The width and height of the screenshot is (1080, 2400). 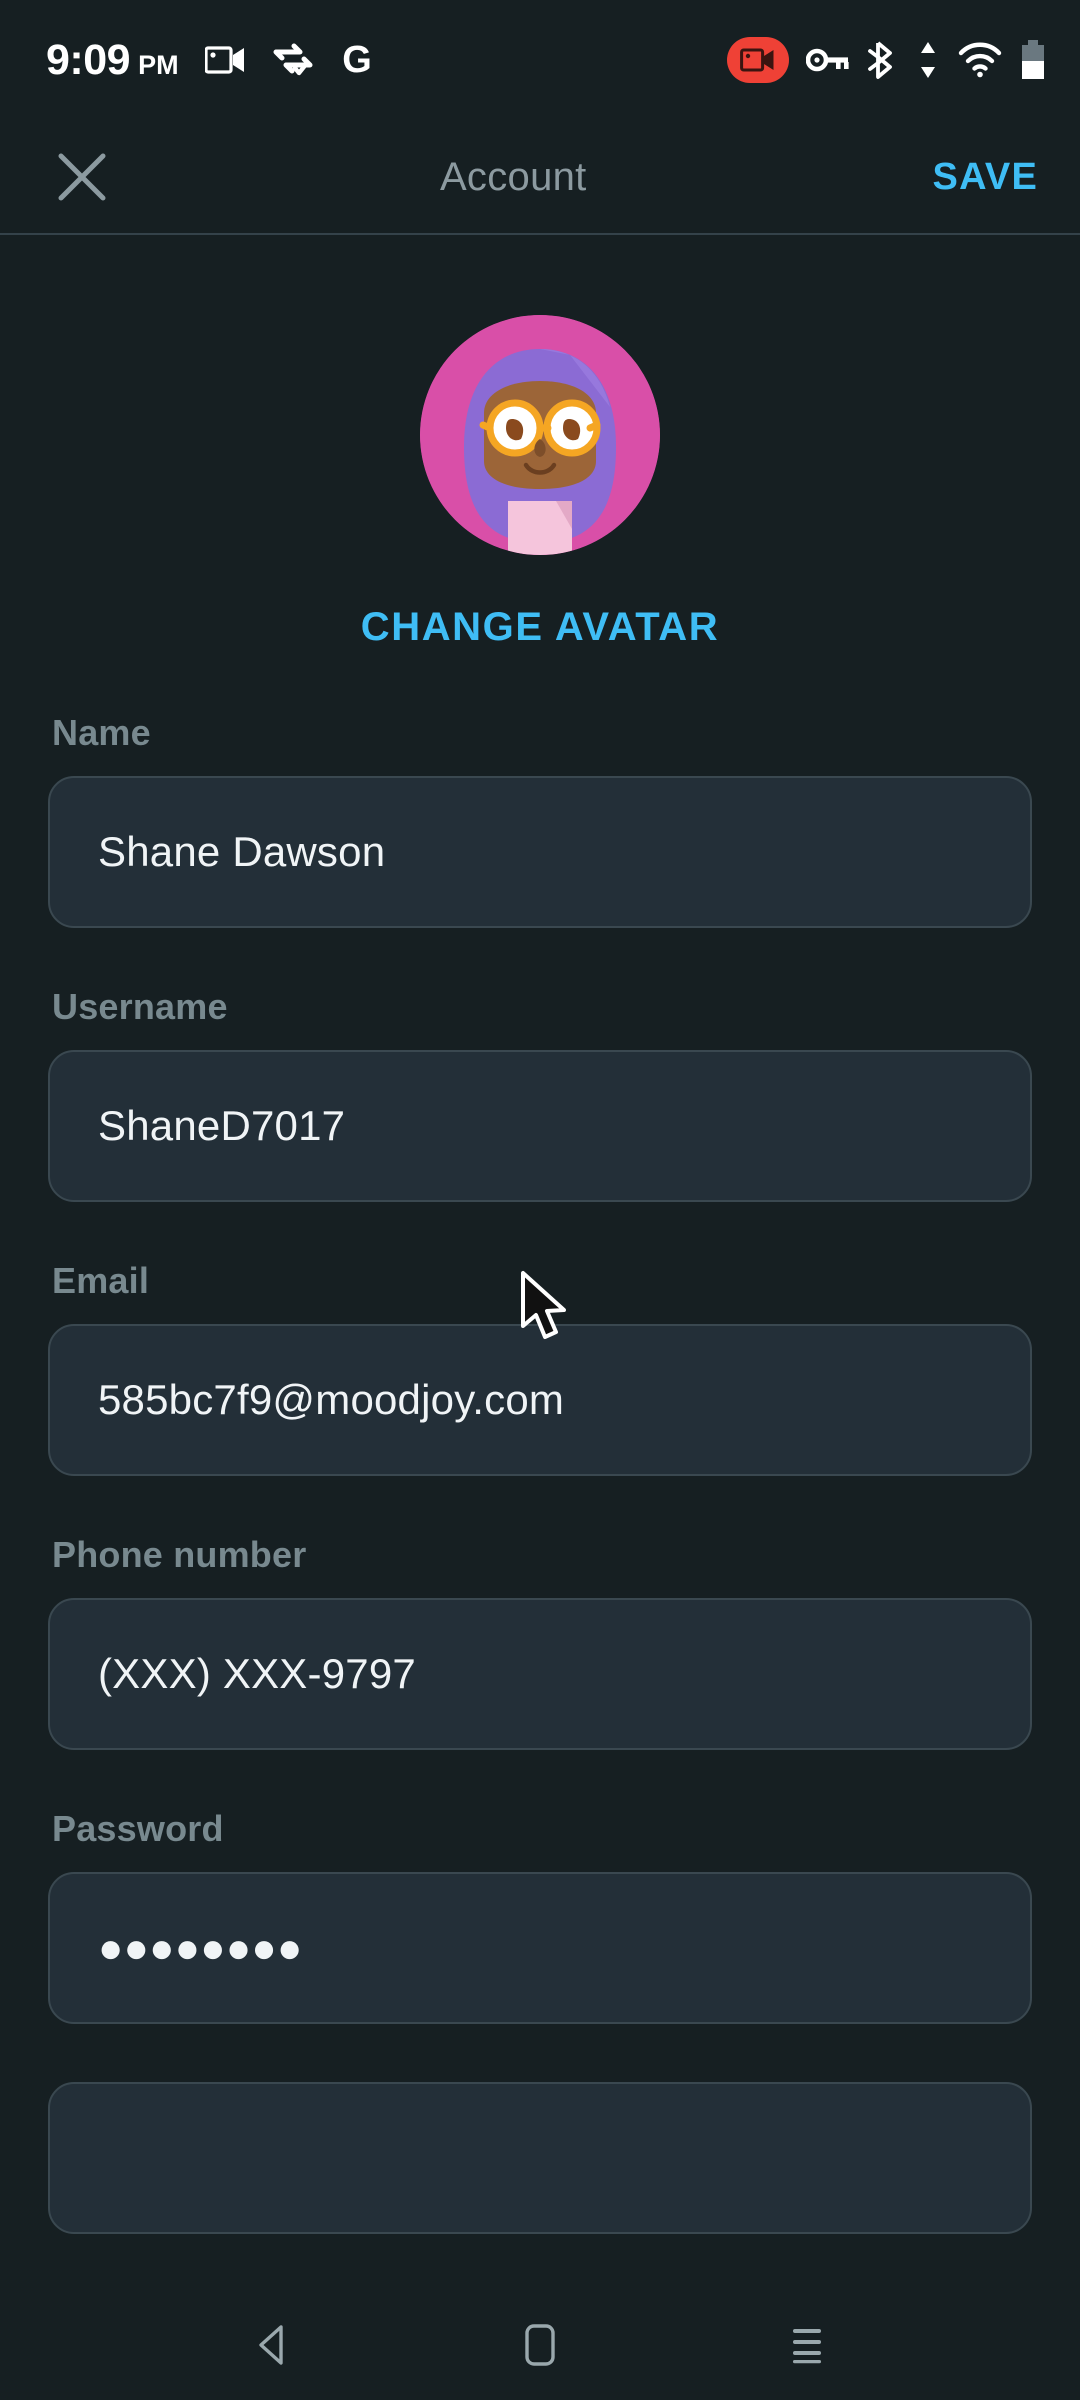 I want to click on app-bar: Account SAVE, so click(x=540, y=177).